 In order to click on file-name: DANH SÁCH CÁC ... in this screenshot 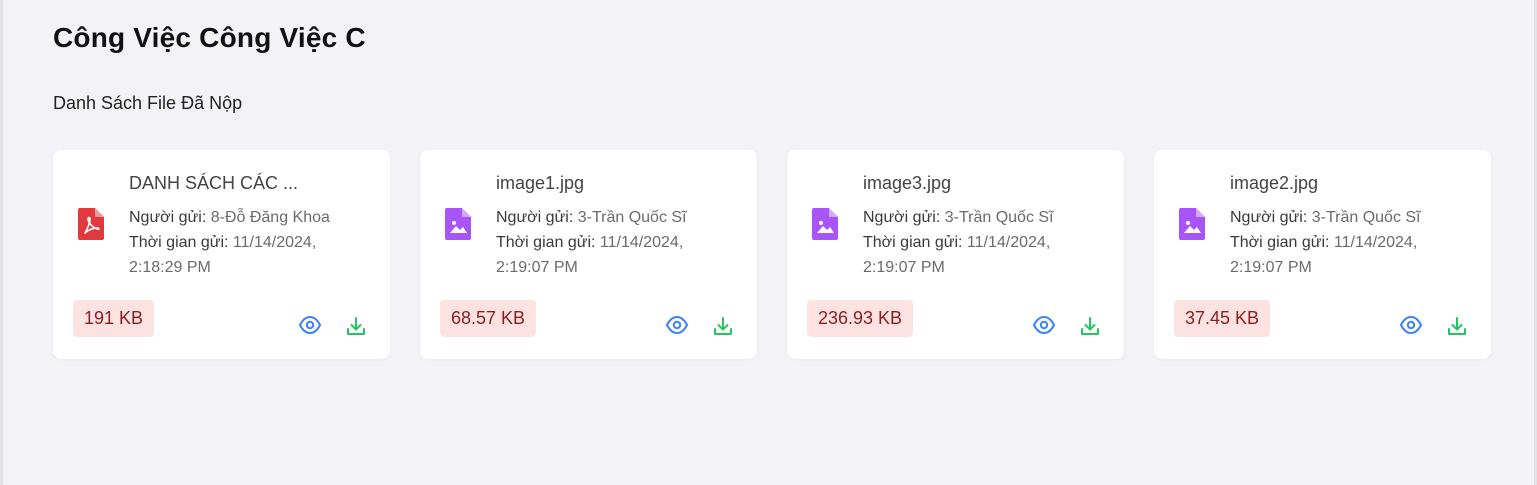, I will do `click(249, 183)`.